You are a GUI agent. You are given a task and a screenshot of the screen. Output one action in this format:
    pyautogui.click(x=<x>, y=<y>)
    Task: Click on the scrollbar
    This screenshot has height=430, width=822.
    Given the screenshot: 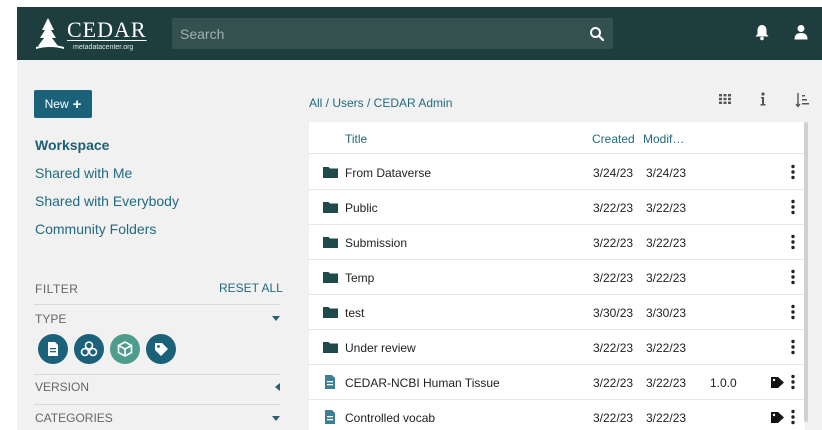 What is the action you would take?
    pyautogui.click(x=806, y=272)
    